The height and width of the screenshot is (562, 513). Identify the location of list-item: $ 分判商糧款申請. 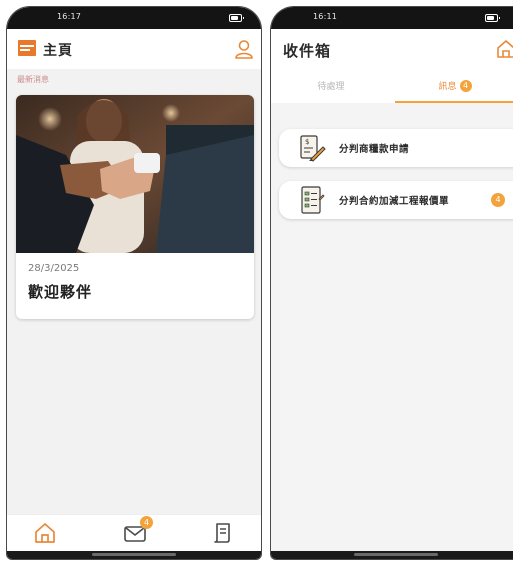
(396, 148).